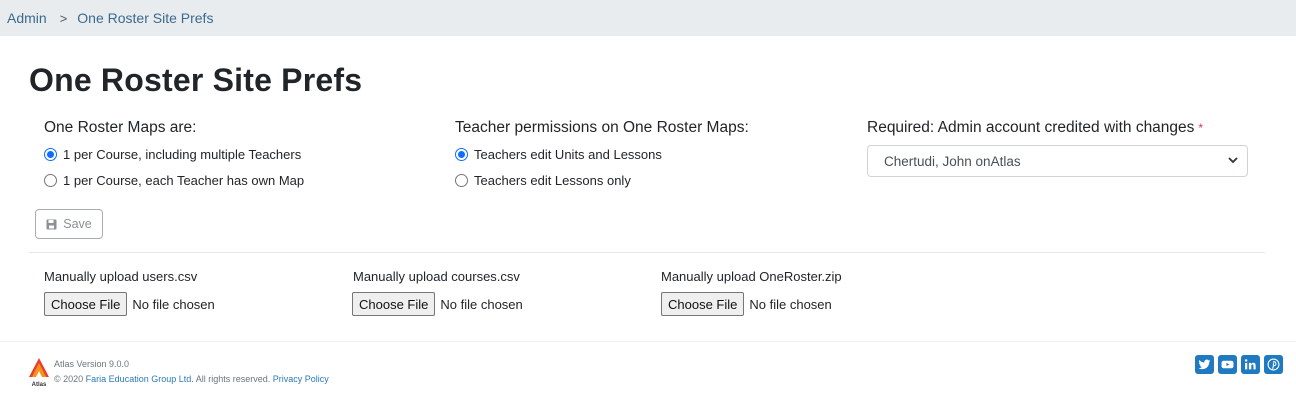 The image size is (1296, 413). What do you see at coordinates (647, 252) in the screenshot?
I see `section-divider` at bounding box center [647, 252].